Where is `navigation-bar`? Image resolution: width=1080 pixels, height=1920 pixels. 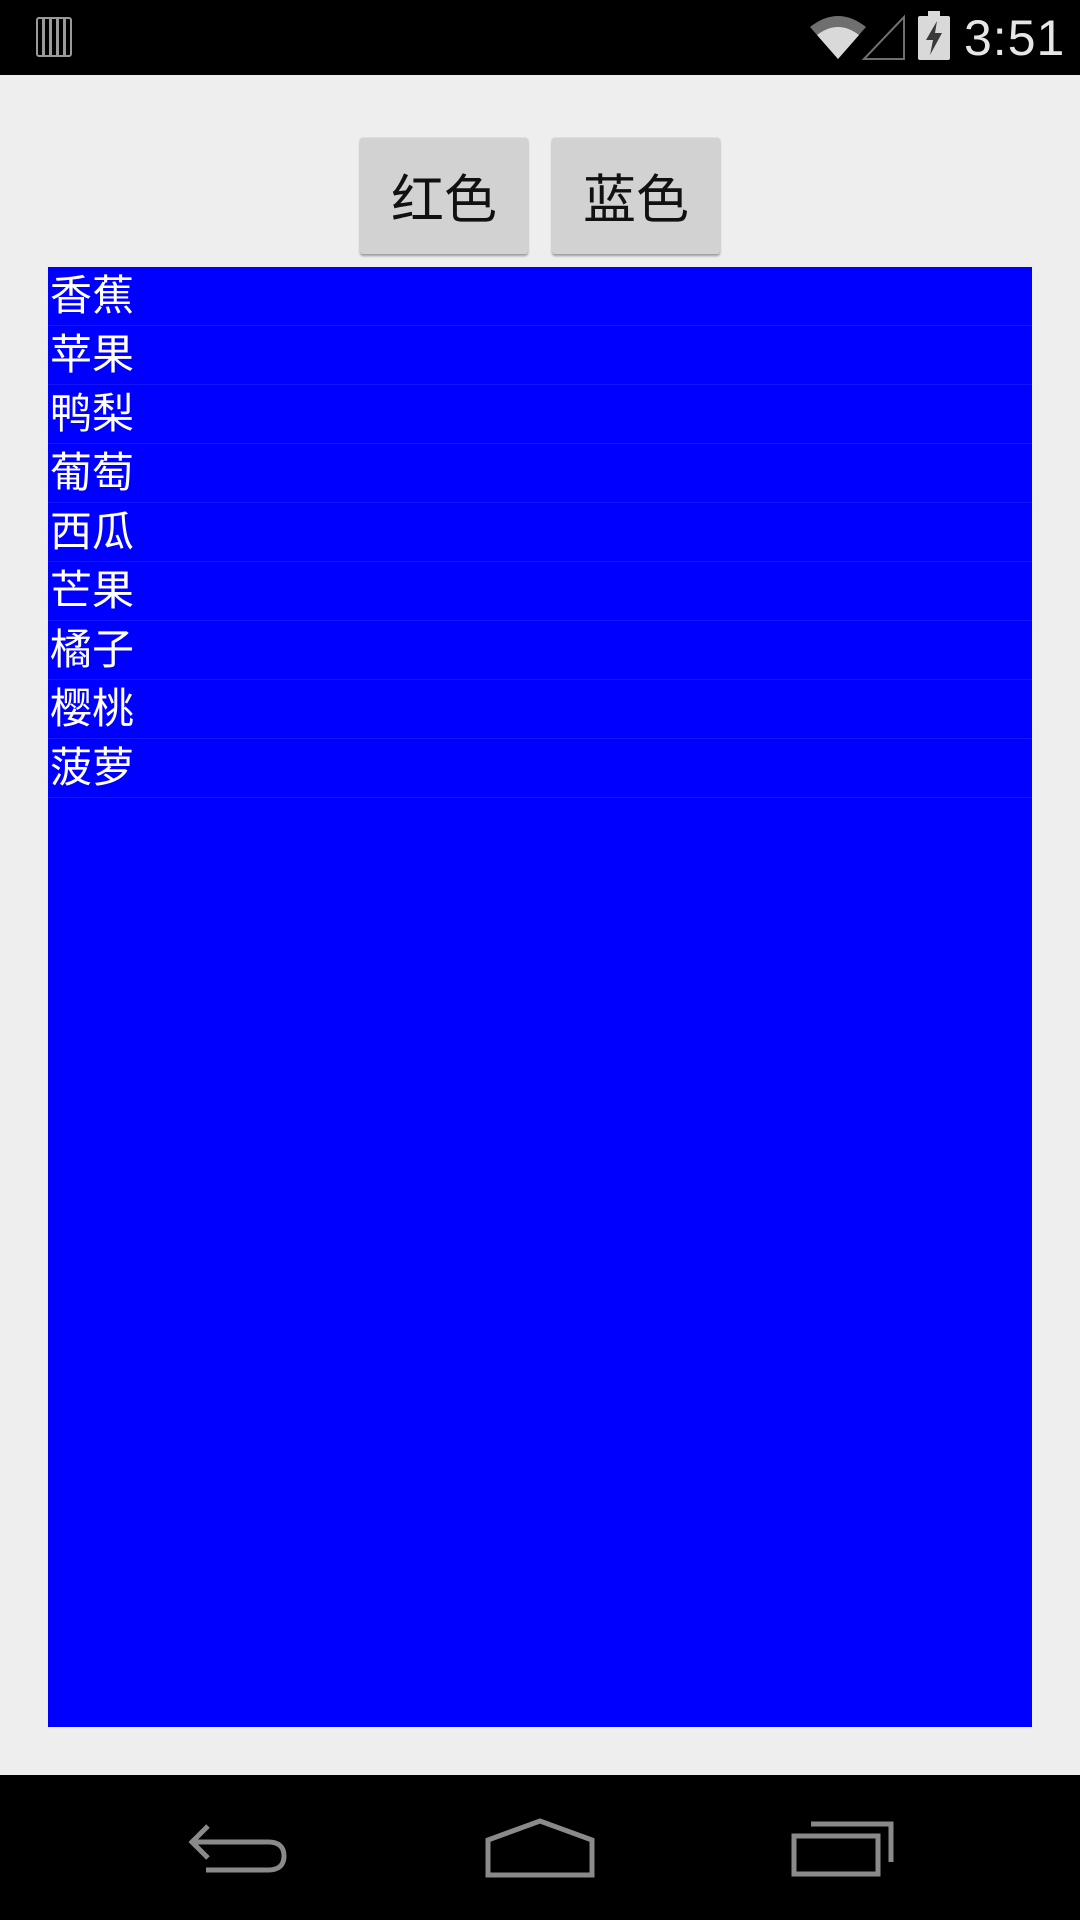 navigation-bar is located at coordinates (540, 1847).